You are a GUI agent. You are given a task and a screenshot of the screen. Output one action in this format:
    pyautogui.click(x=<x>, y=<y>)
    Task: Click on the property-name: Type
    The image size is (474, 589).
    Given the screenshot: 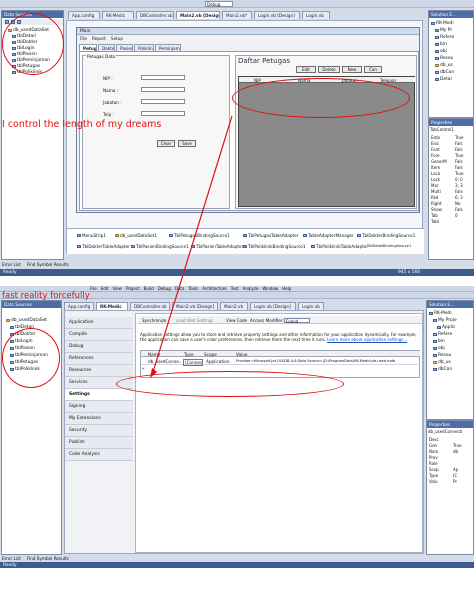 What is the action you would take?
    pyautogui.click(x=433, y=475)
    